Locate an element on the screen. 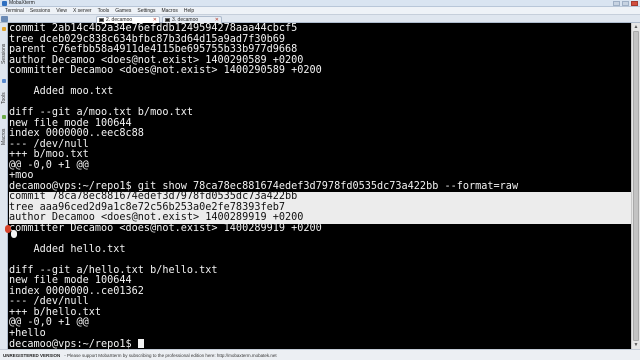 This screenshot has height=360, width=640. left-sidebar: Sessions Tools Macros is located at coordinates (4, 186).